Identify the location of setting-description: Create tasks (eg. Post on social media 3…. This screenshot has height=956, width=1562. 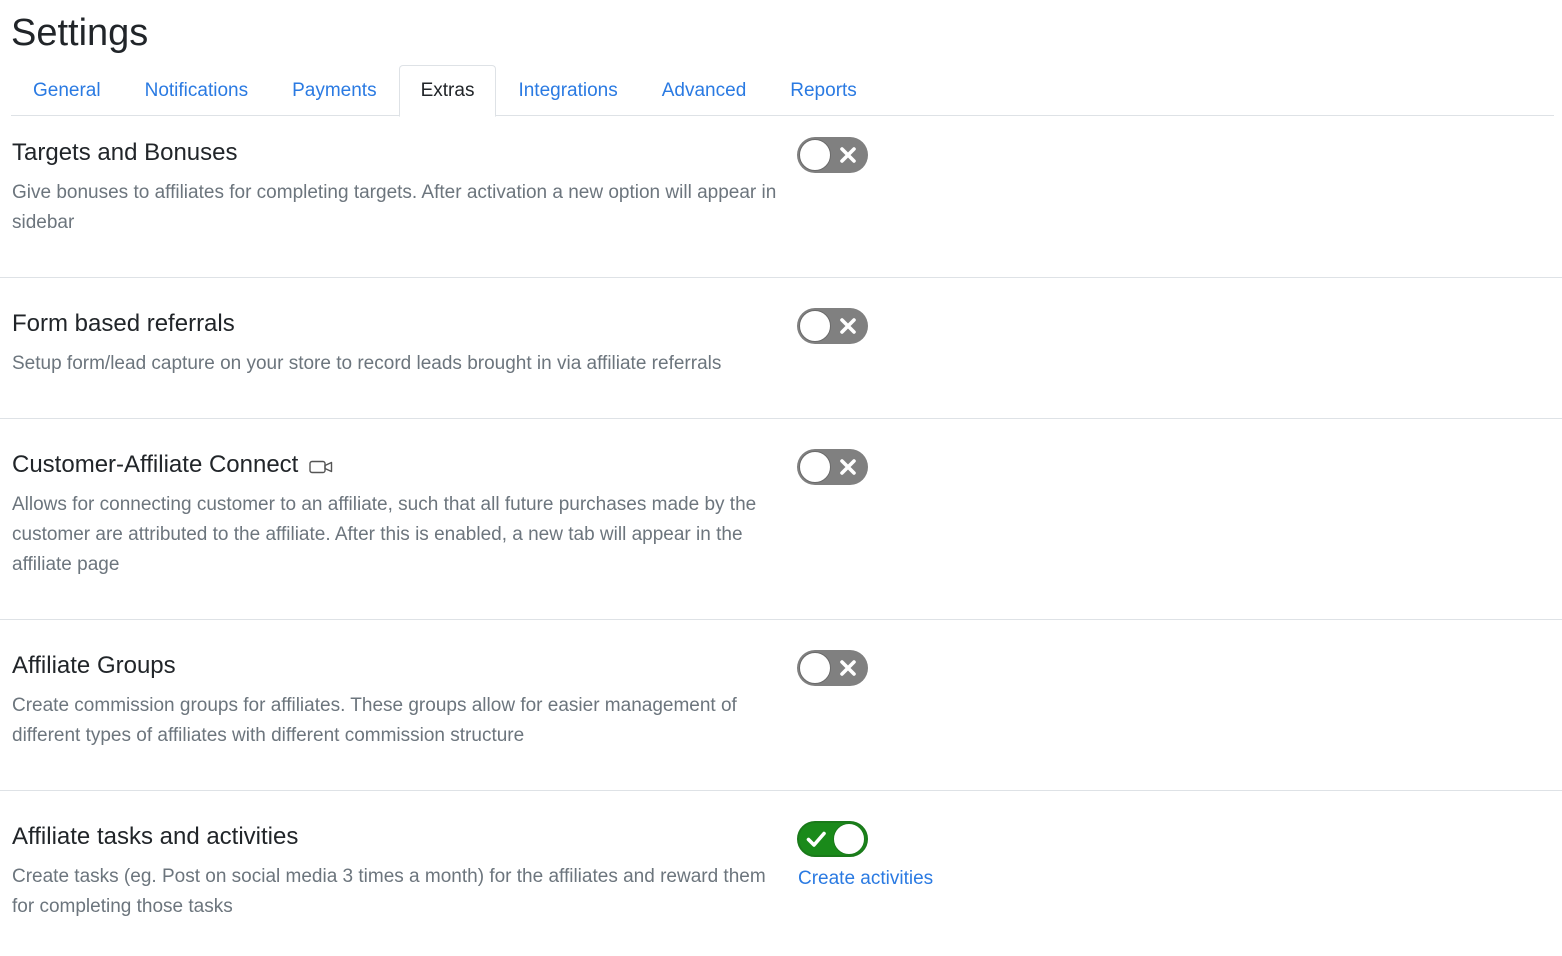
(389, 891).